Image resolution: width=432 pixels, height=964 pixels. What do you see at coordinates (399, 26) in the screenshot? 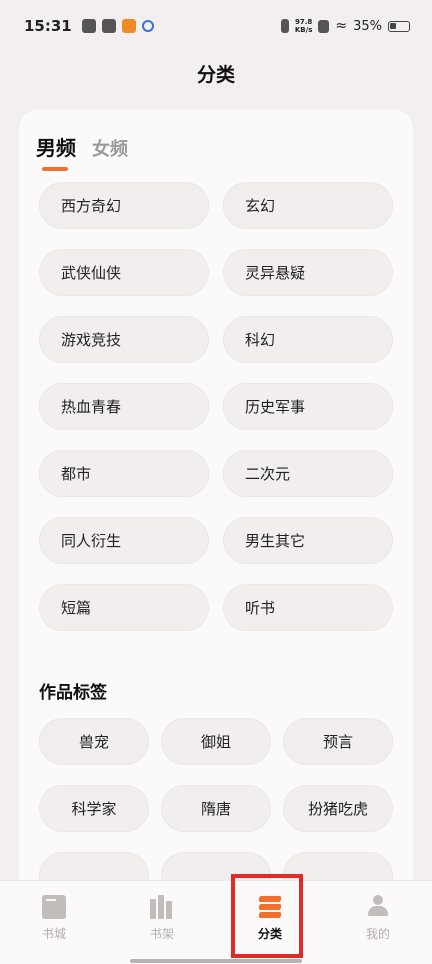
I see `battery-icon` at bounding box center [399, 26].